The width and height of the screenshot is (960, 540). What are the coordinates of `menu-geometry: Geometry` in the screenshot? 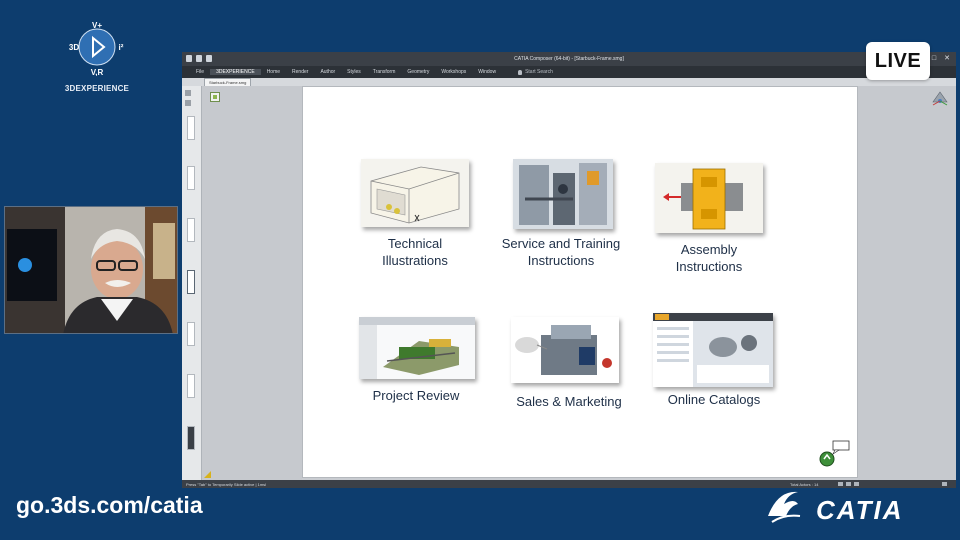 It's located at (418, 72).